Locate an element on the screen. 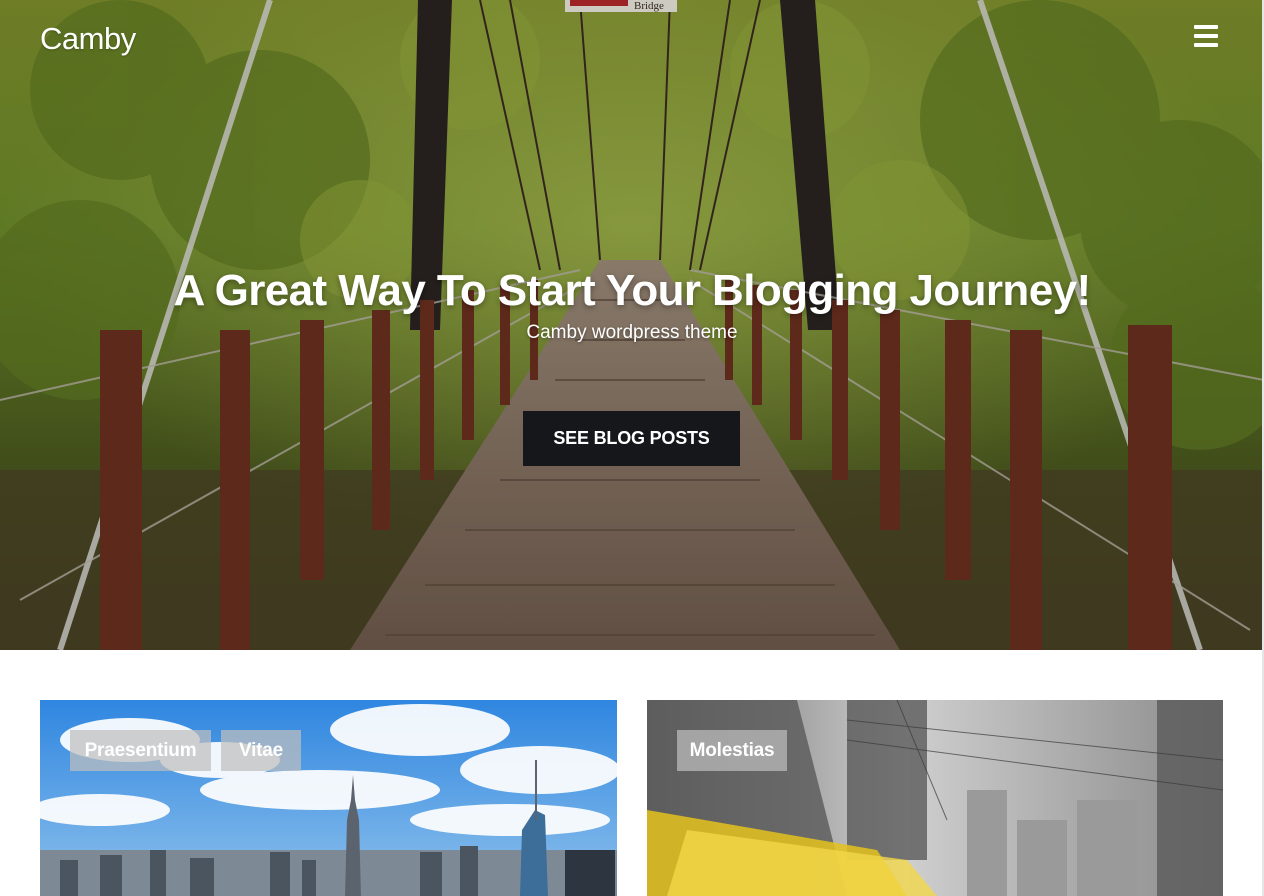 The width and height of the screenshot is (1264, 896). hero-subtitle: Camby wordpress theme is located at coordinates (632, 332).